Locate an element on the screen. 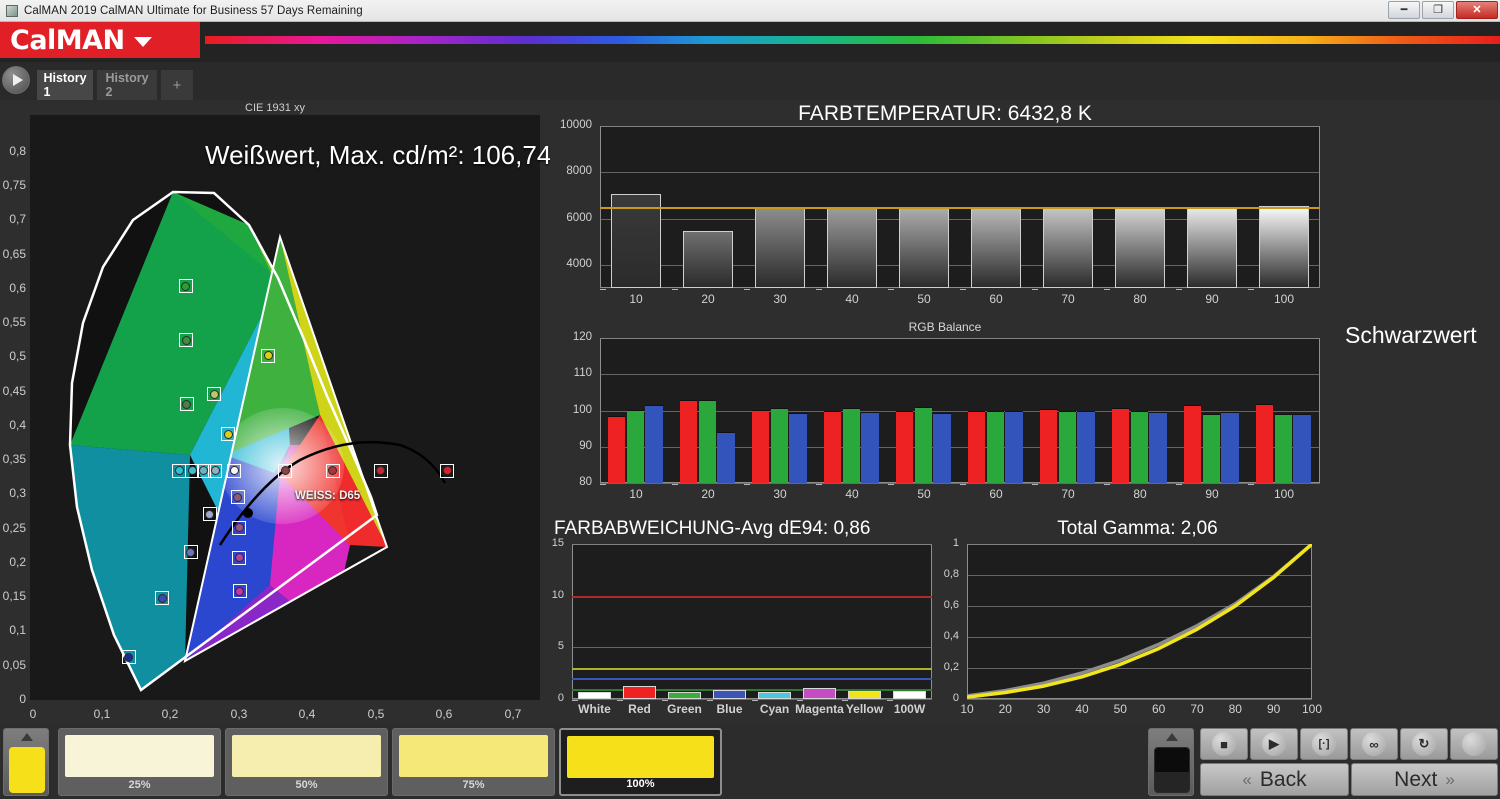 The height and width of the screenshot is (799, 1500). play-icon is located at coordinates (16, 80).